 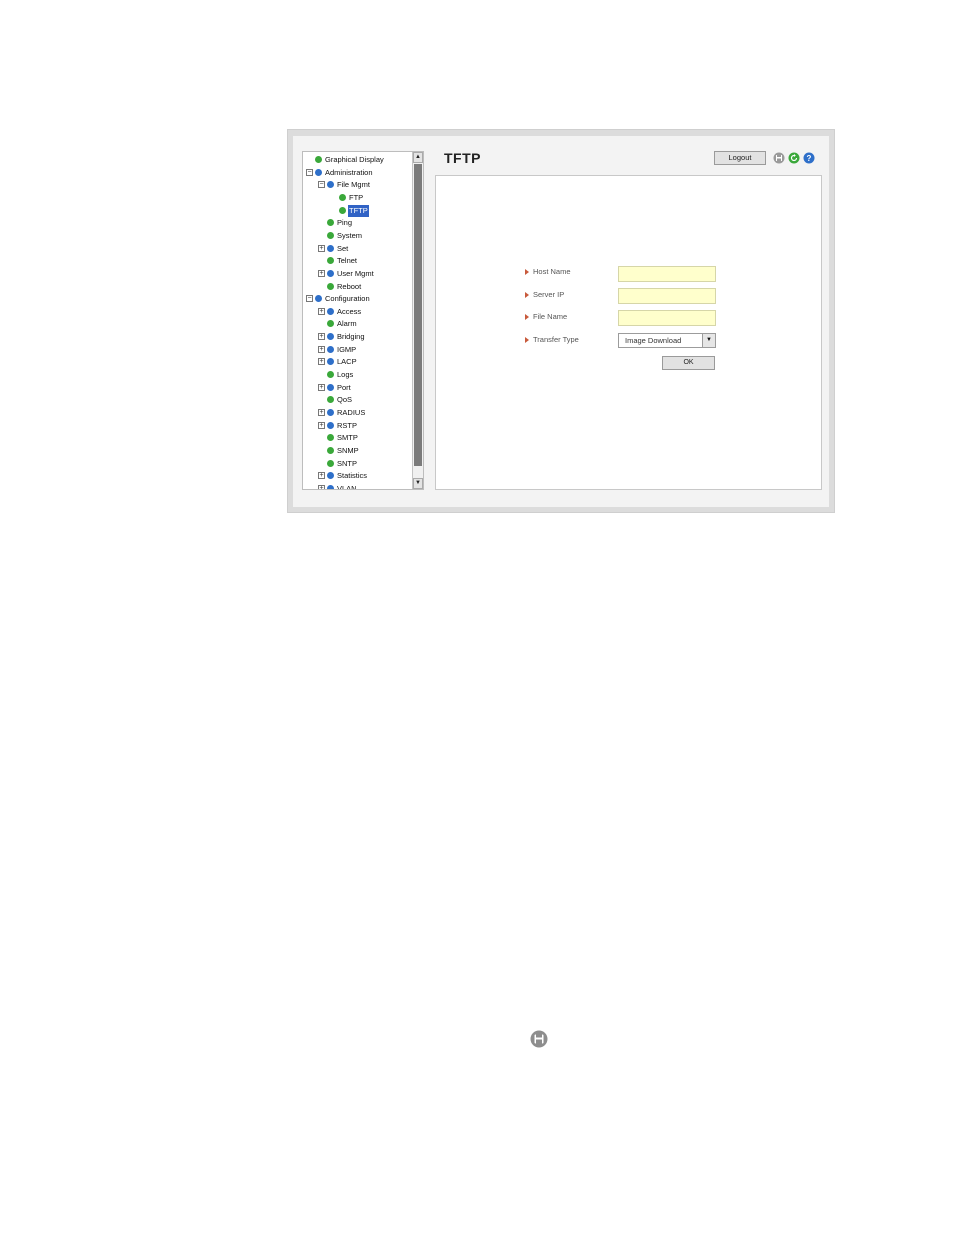 What do you see at coordinates (349, 311) in the screenshot?
I see `tree-item-label: Access` at bounding box center [349, 311].